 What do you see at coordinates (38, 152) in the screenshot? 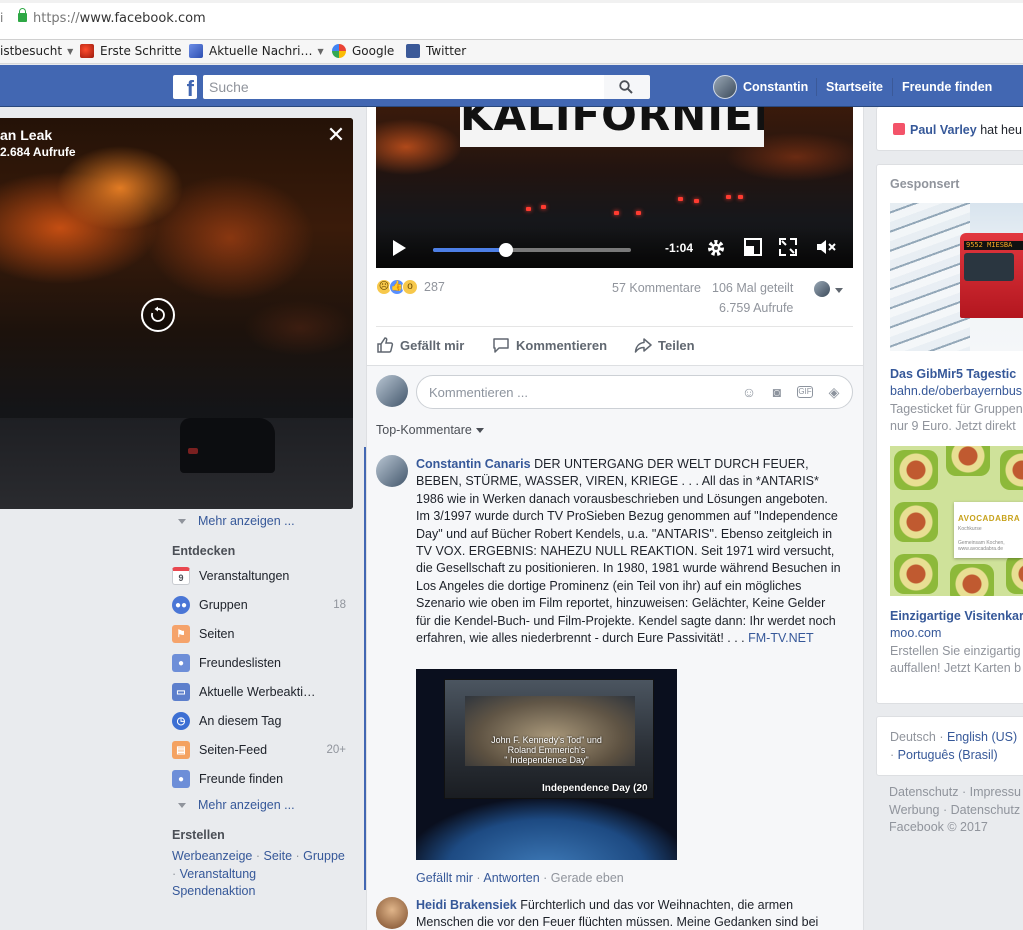
I see `video-views: 2.684 Aufrufe` at bounding box center [38, 152].